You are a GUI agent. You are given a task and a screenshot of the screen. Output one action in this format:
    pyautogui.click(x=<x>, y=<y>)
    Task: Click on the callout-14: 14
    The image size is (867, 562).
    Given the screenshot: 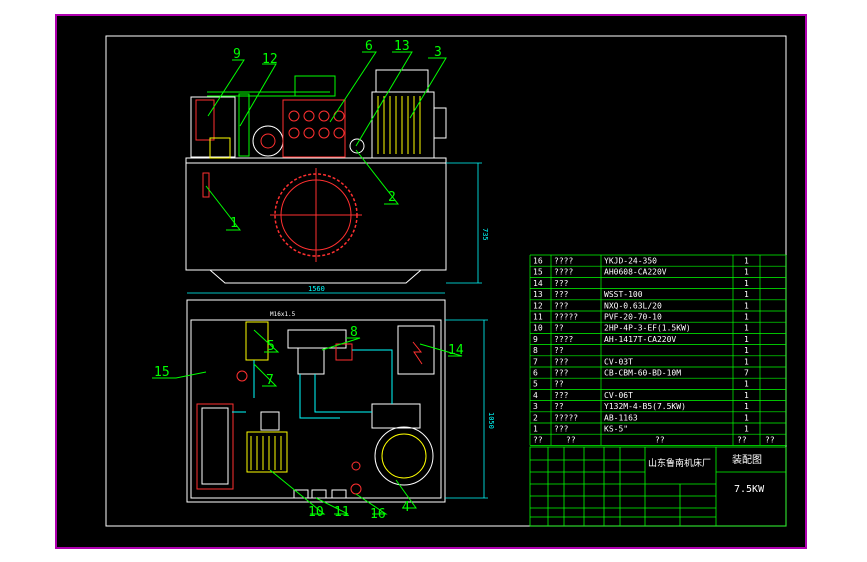 What is the action you would take?
    pyautogui.click(x=456, y=350)
    